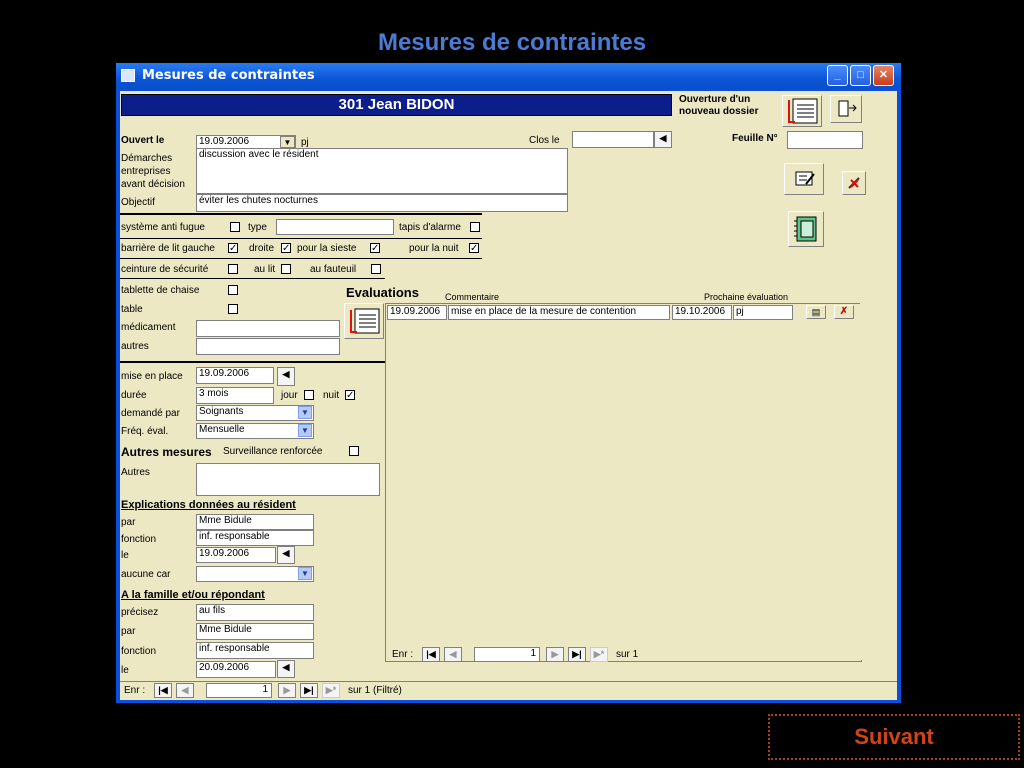 This screenshot has width=1024, height=768. I want to click on aucune-label: aucune car, so click(146, 574).